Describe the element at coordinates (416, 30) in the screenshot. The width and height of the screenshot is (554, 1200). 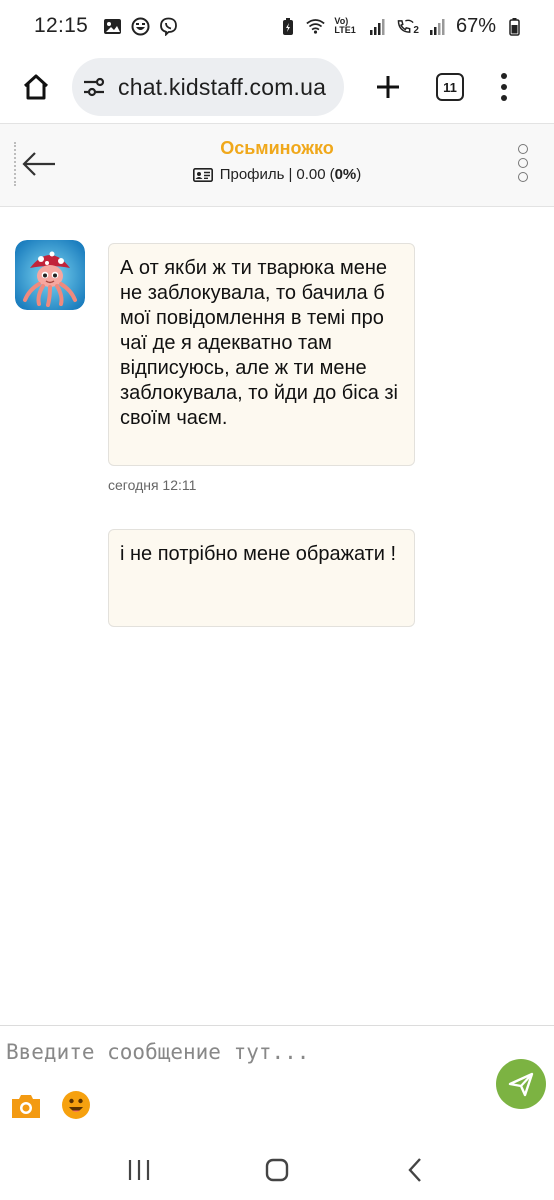
I see `sim2-label: 2` at that location.